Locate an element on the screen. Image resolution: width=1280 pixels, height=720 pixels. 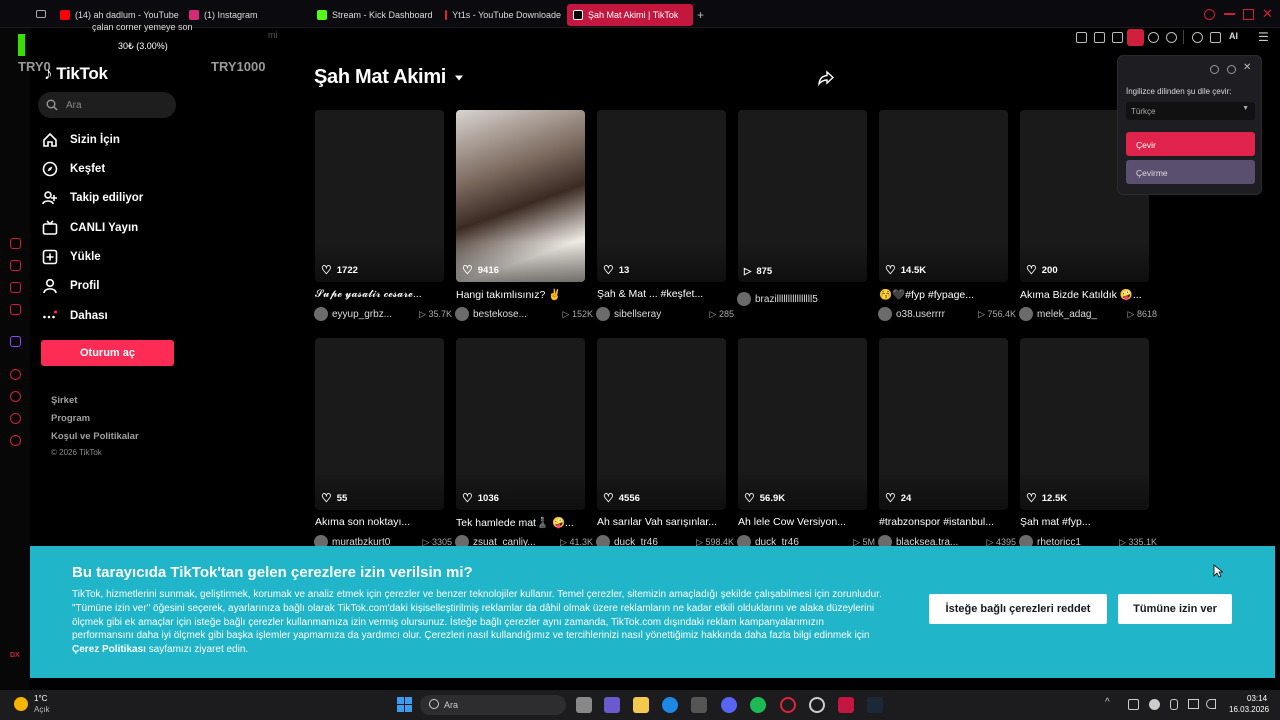
translate-language-select: Türkçe ▼ is located at coordinates (1190, 111).